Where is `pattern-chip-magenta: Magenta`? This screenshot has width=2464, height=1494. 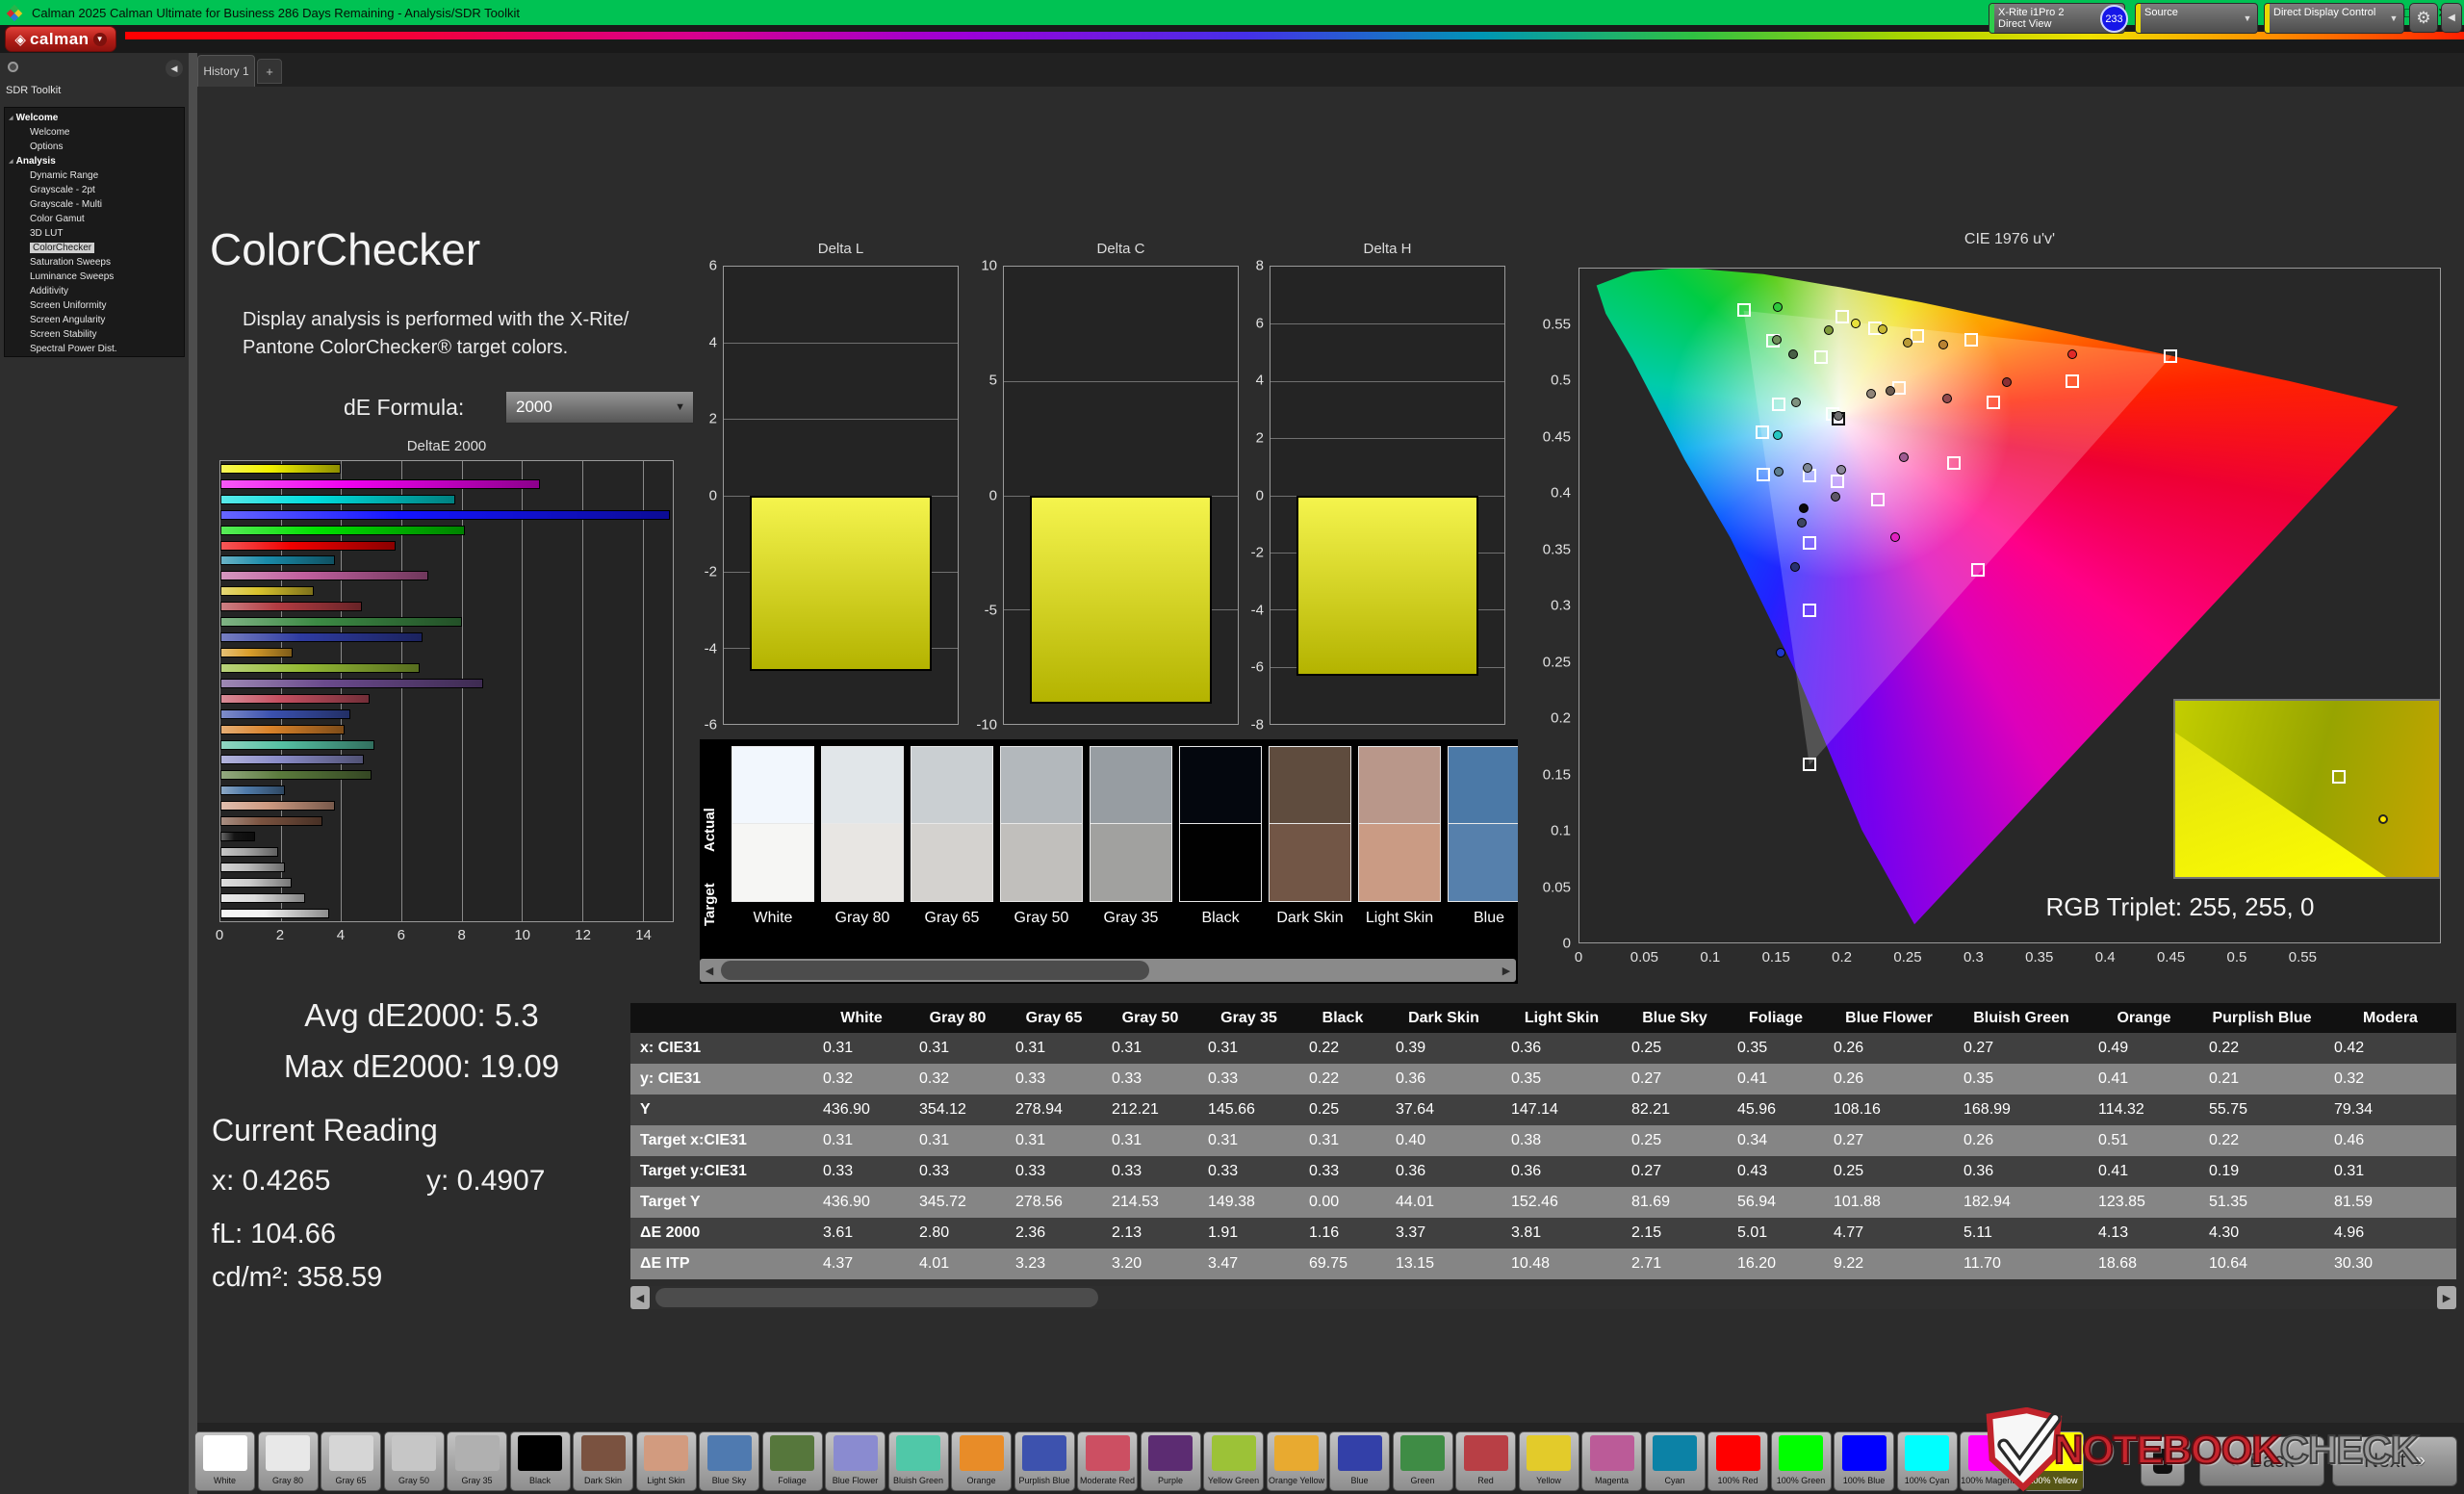 pattern-chip-magenta: Magenta is located at coordinates (1611, 1461).